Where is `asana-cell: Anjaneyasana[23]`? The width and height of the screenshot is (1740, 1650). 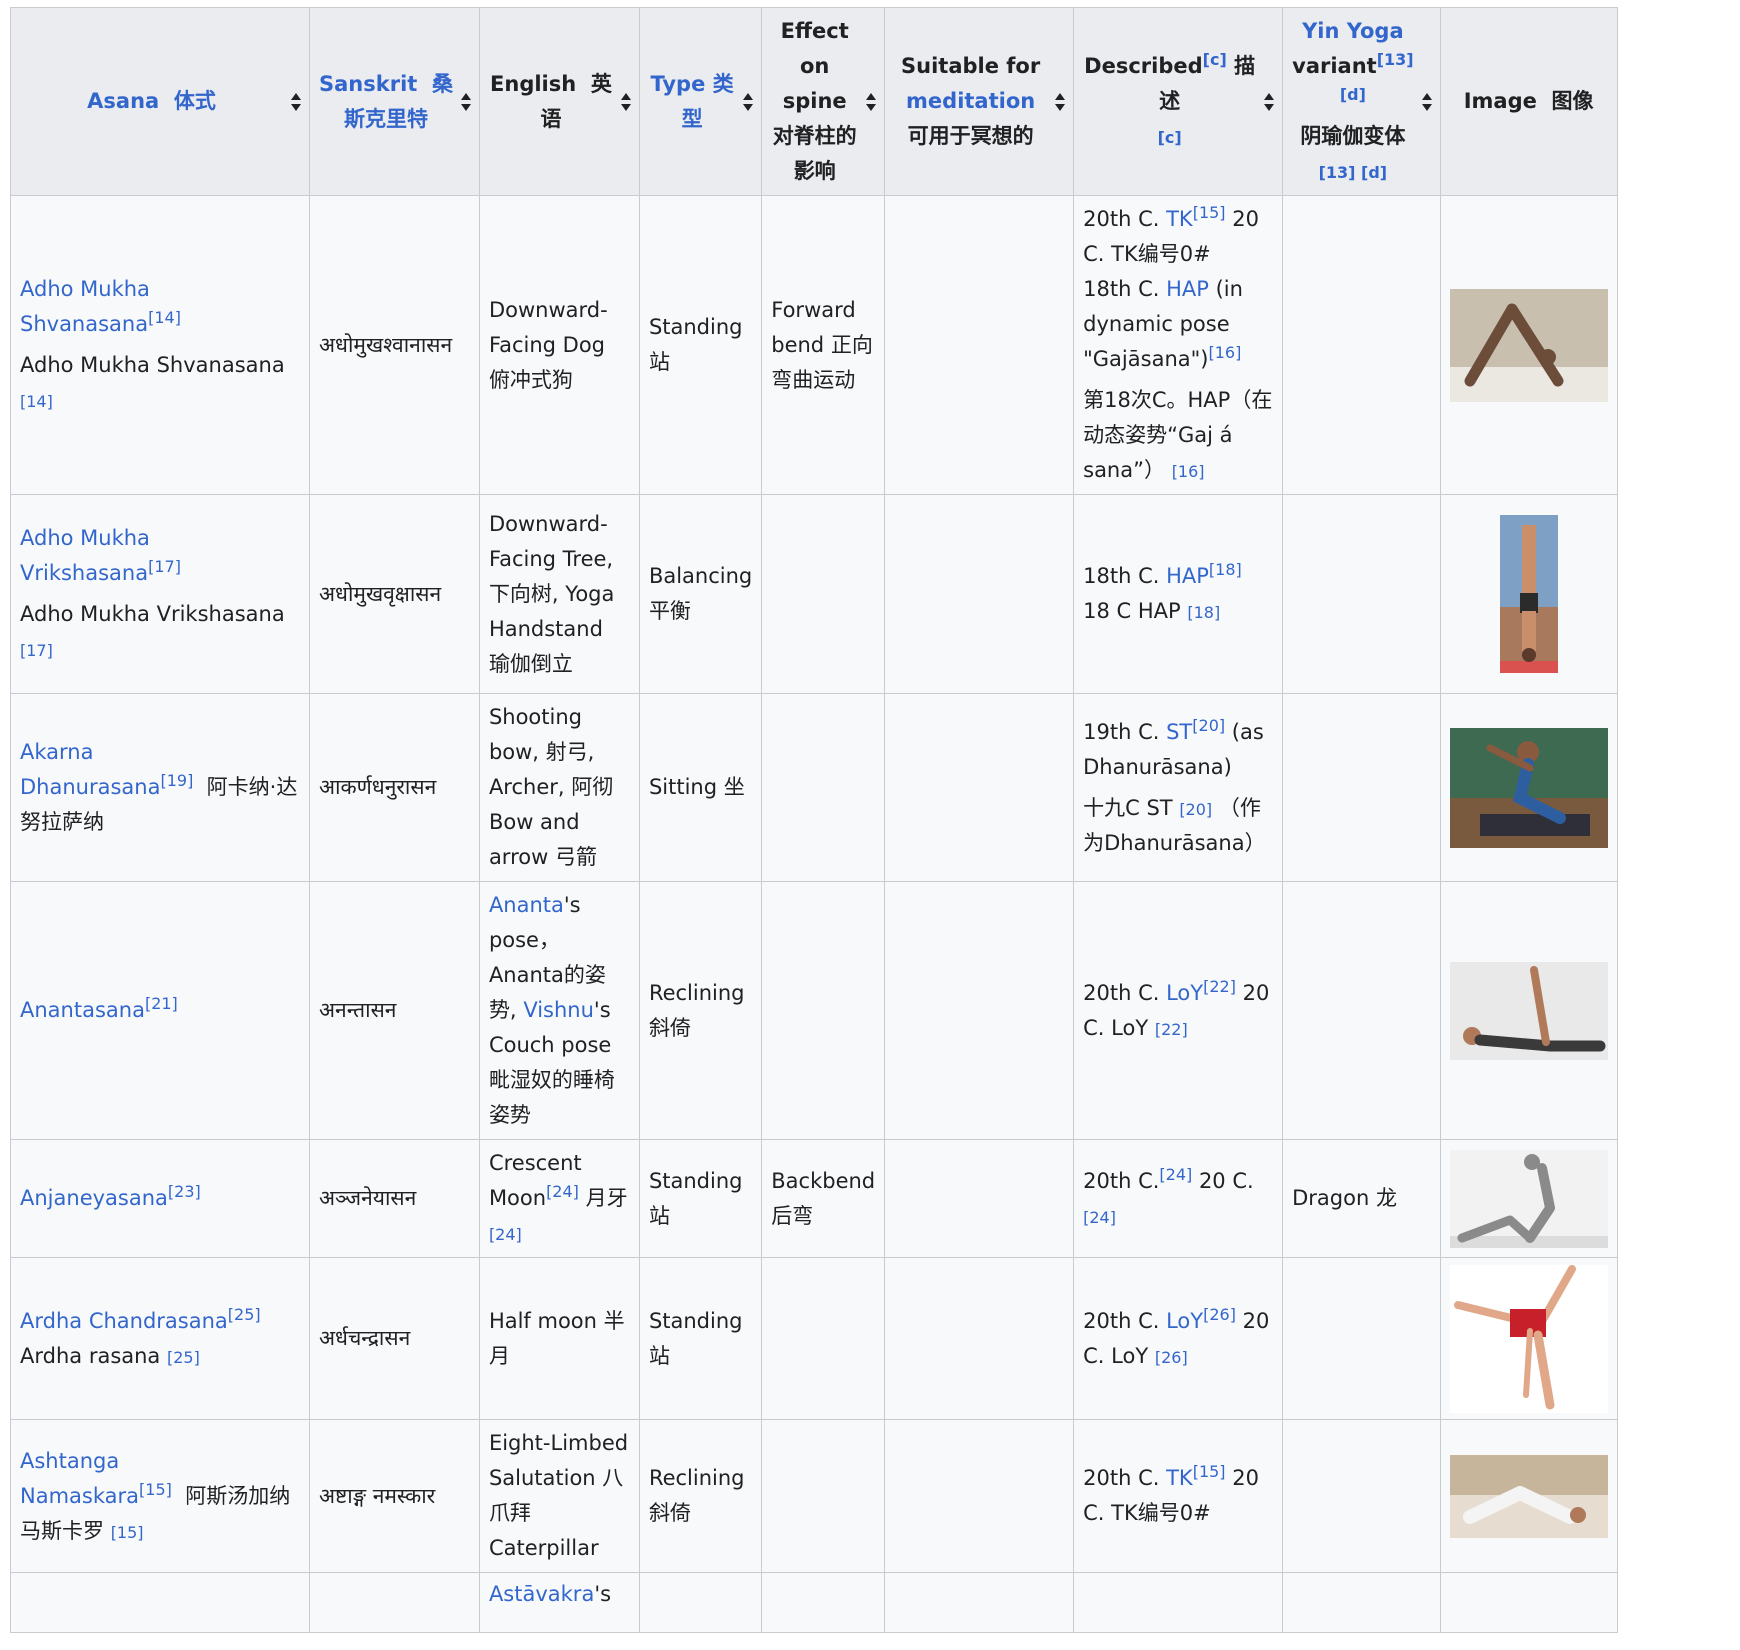
asana-cell: Anjaneyasana[23] is located at coordinates (160, 1198).